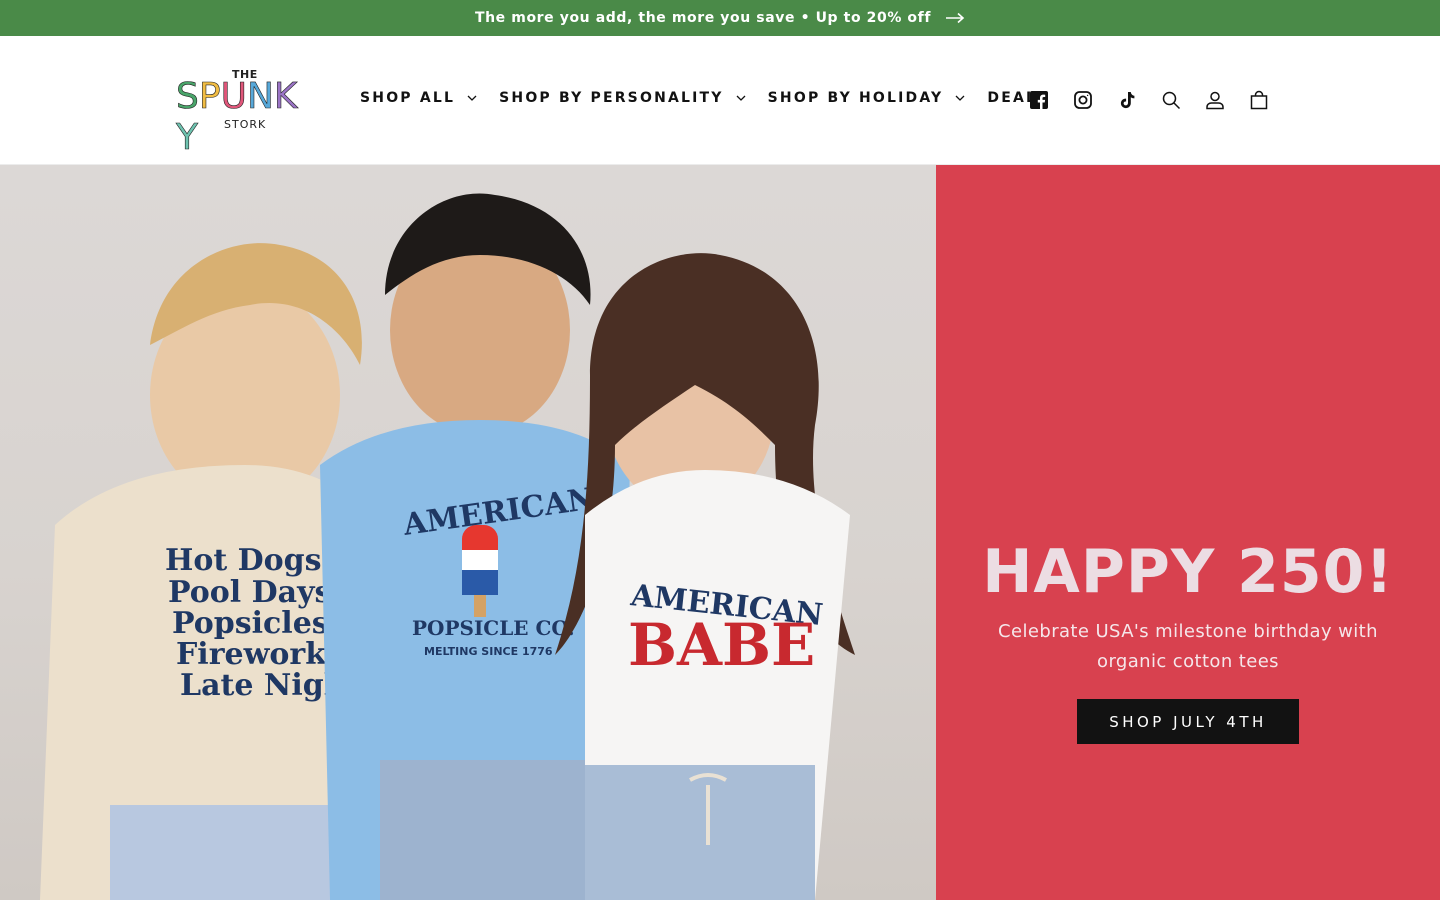  What do you see at coordinates (1127, 100) in the screenshot?
I see `tiktok-icon` at bounding box center [1127, 100].